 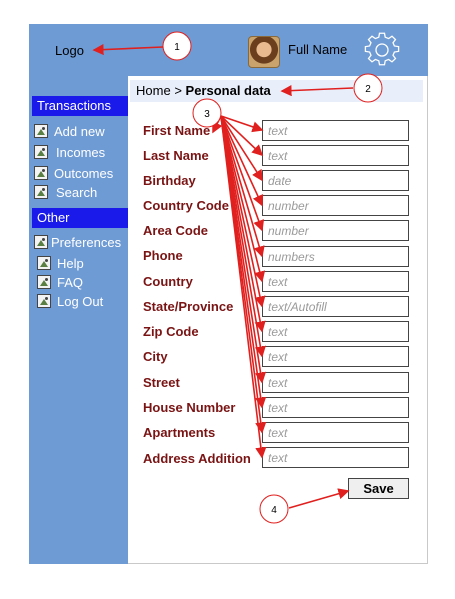 What do you see at coordinates (186, 205) in the screenshot?
I see `label-country-code: Country Code` at bounding box center [186, 205].